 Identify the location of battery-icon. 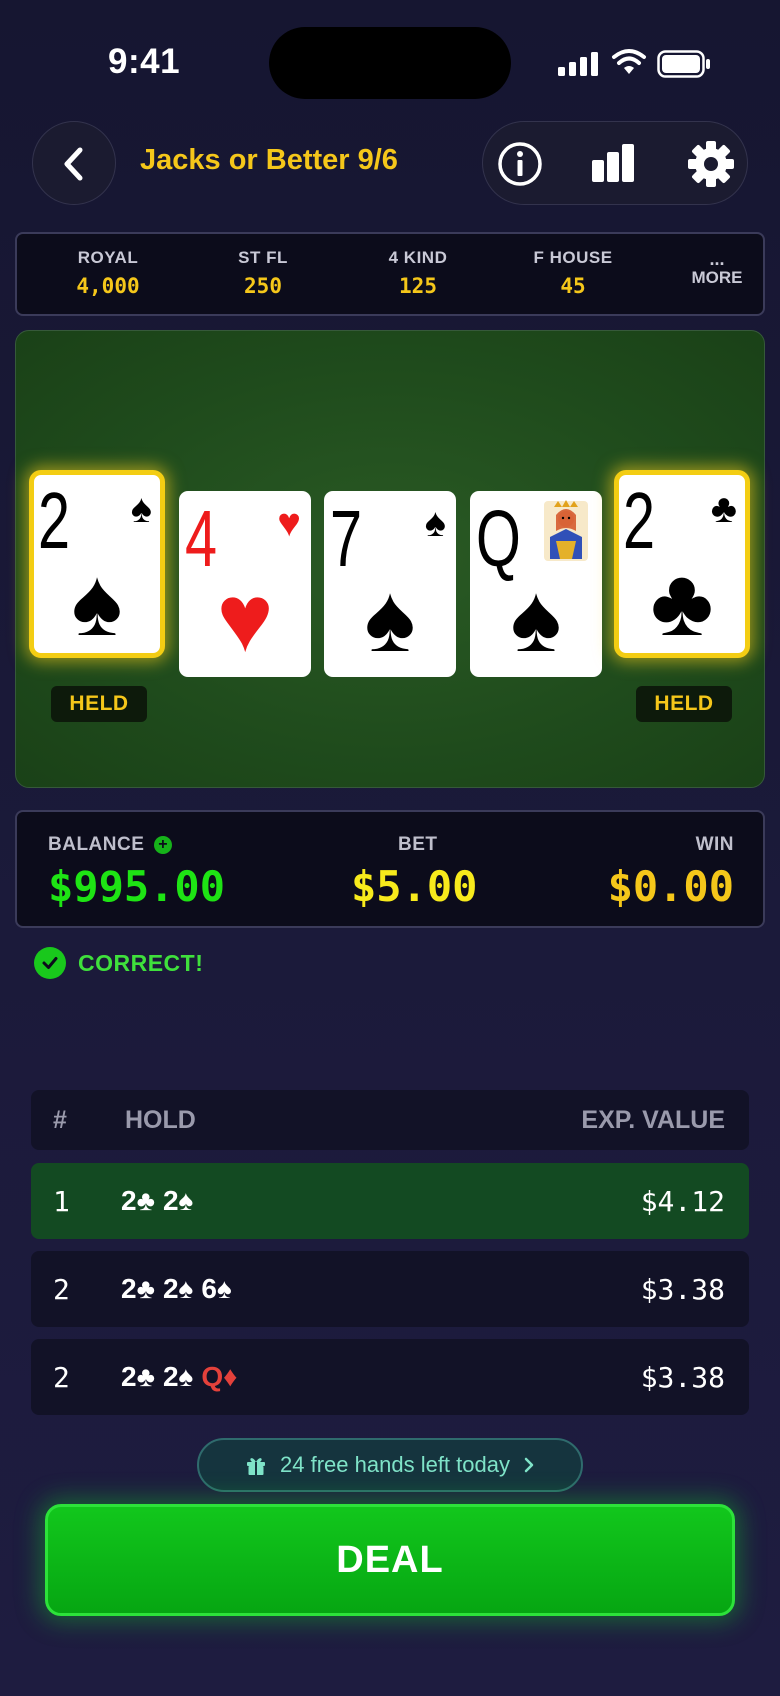
(683, 64).